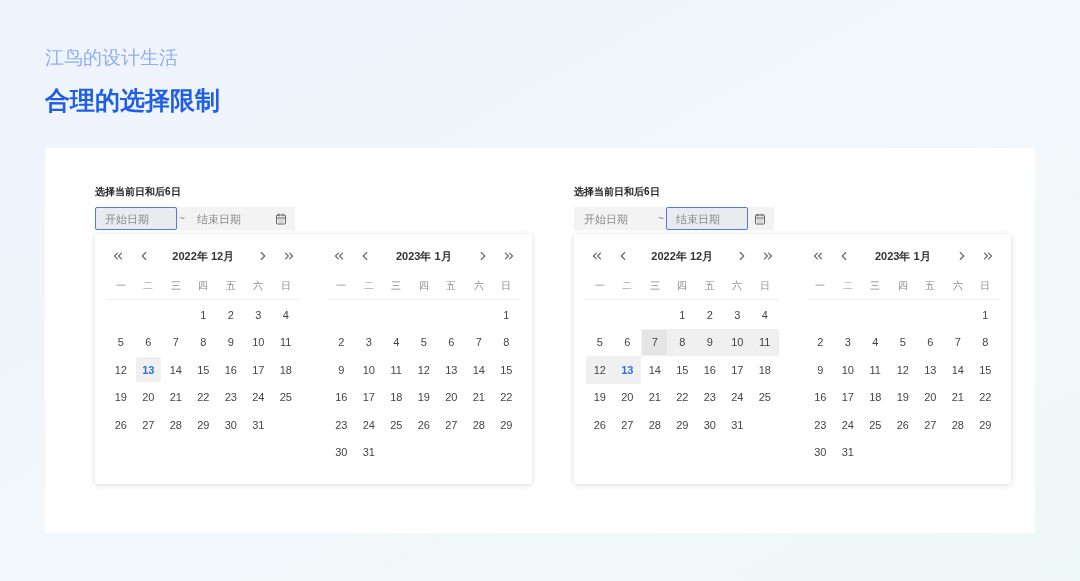 This screenshot has height=581, width=1080. What do you see at coordinates (280, 218) in the screenshot?
I see `calendar-icon` at bounding box center [280, 218].